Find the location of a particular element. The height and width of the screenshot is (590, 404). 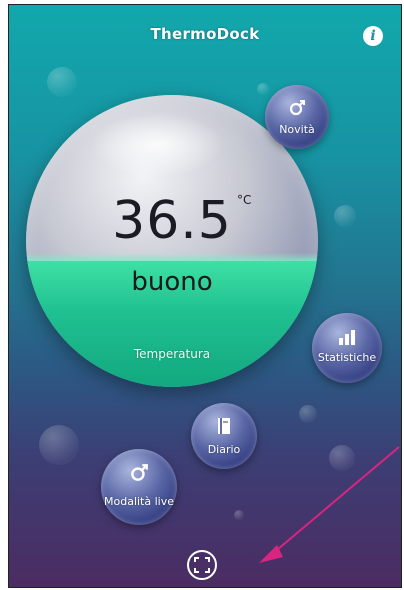

status-text: buono is located at coordinates (172, 282).